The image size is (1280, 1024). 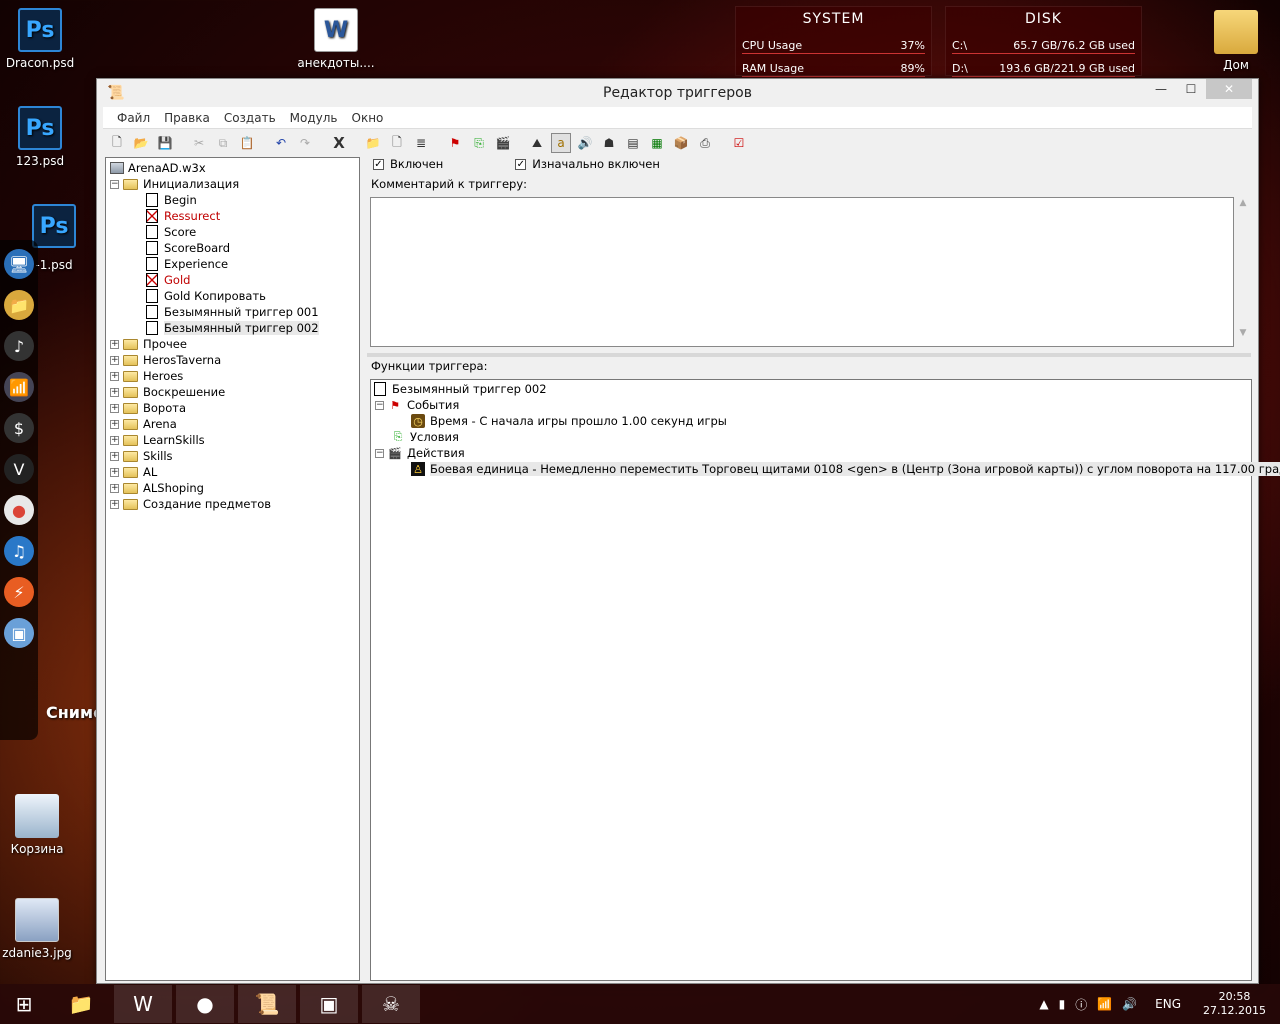 I want to click on panel-splitter, so click(x=809, y=355).